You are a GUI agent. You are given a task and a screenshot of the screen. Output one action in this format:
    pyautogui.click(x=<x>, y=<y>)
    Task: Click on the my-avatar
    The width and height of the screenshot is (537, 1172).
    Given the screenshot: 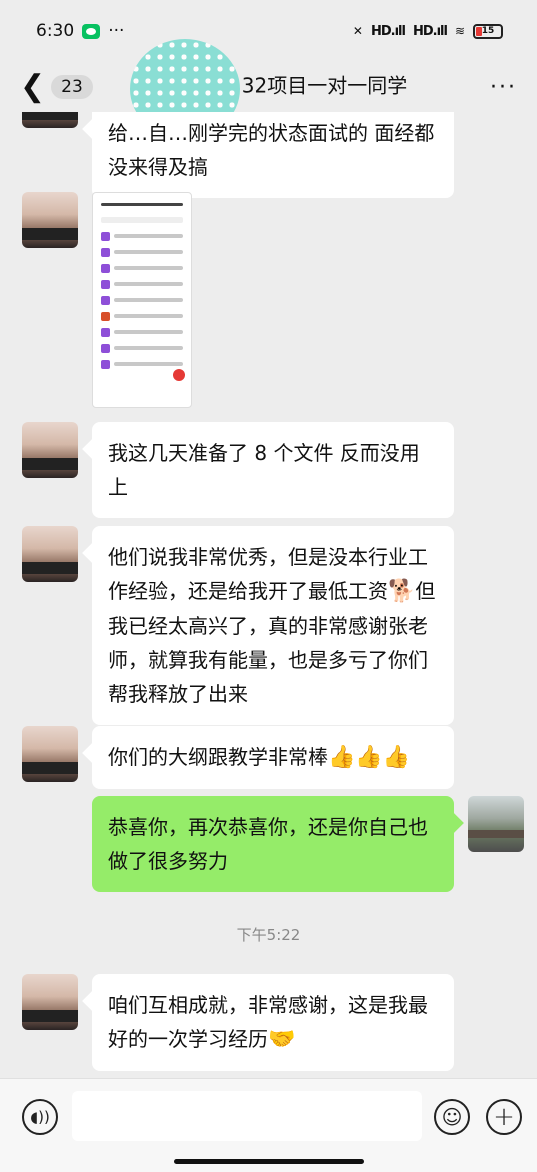 What is the action you would take?
    pyautogui.click(x=496, y=824)
    